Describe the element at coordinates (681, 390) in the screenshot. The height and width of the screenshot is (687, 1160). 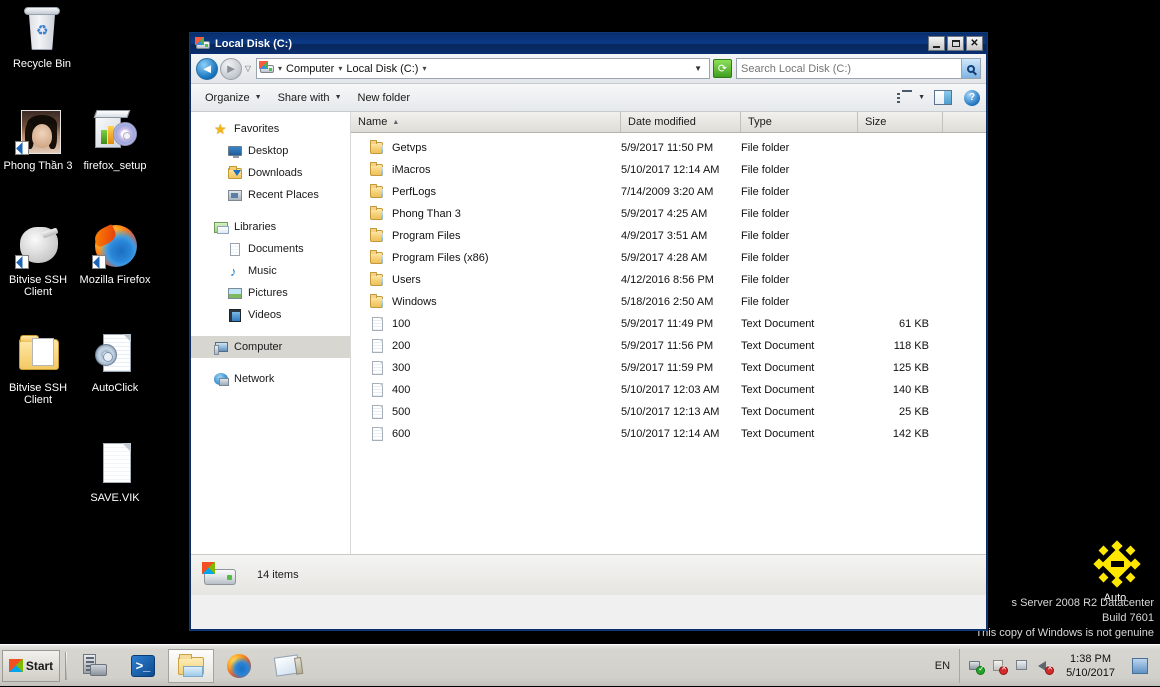
I see `cell-date-modified: 5/10/2017 12:03 AM` at that location.